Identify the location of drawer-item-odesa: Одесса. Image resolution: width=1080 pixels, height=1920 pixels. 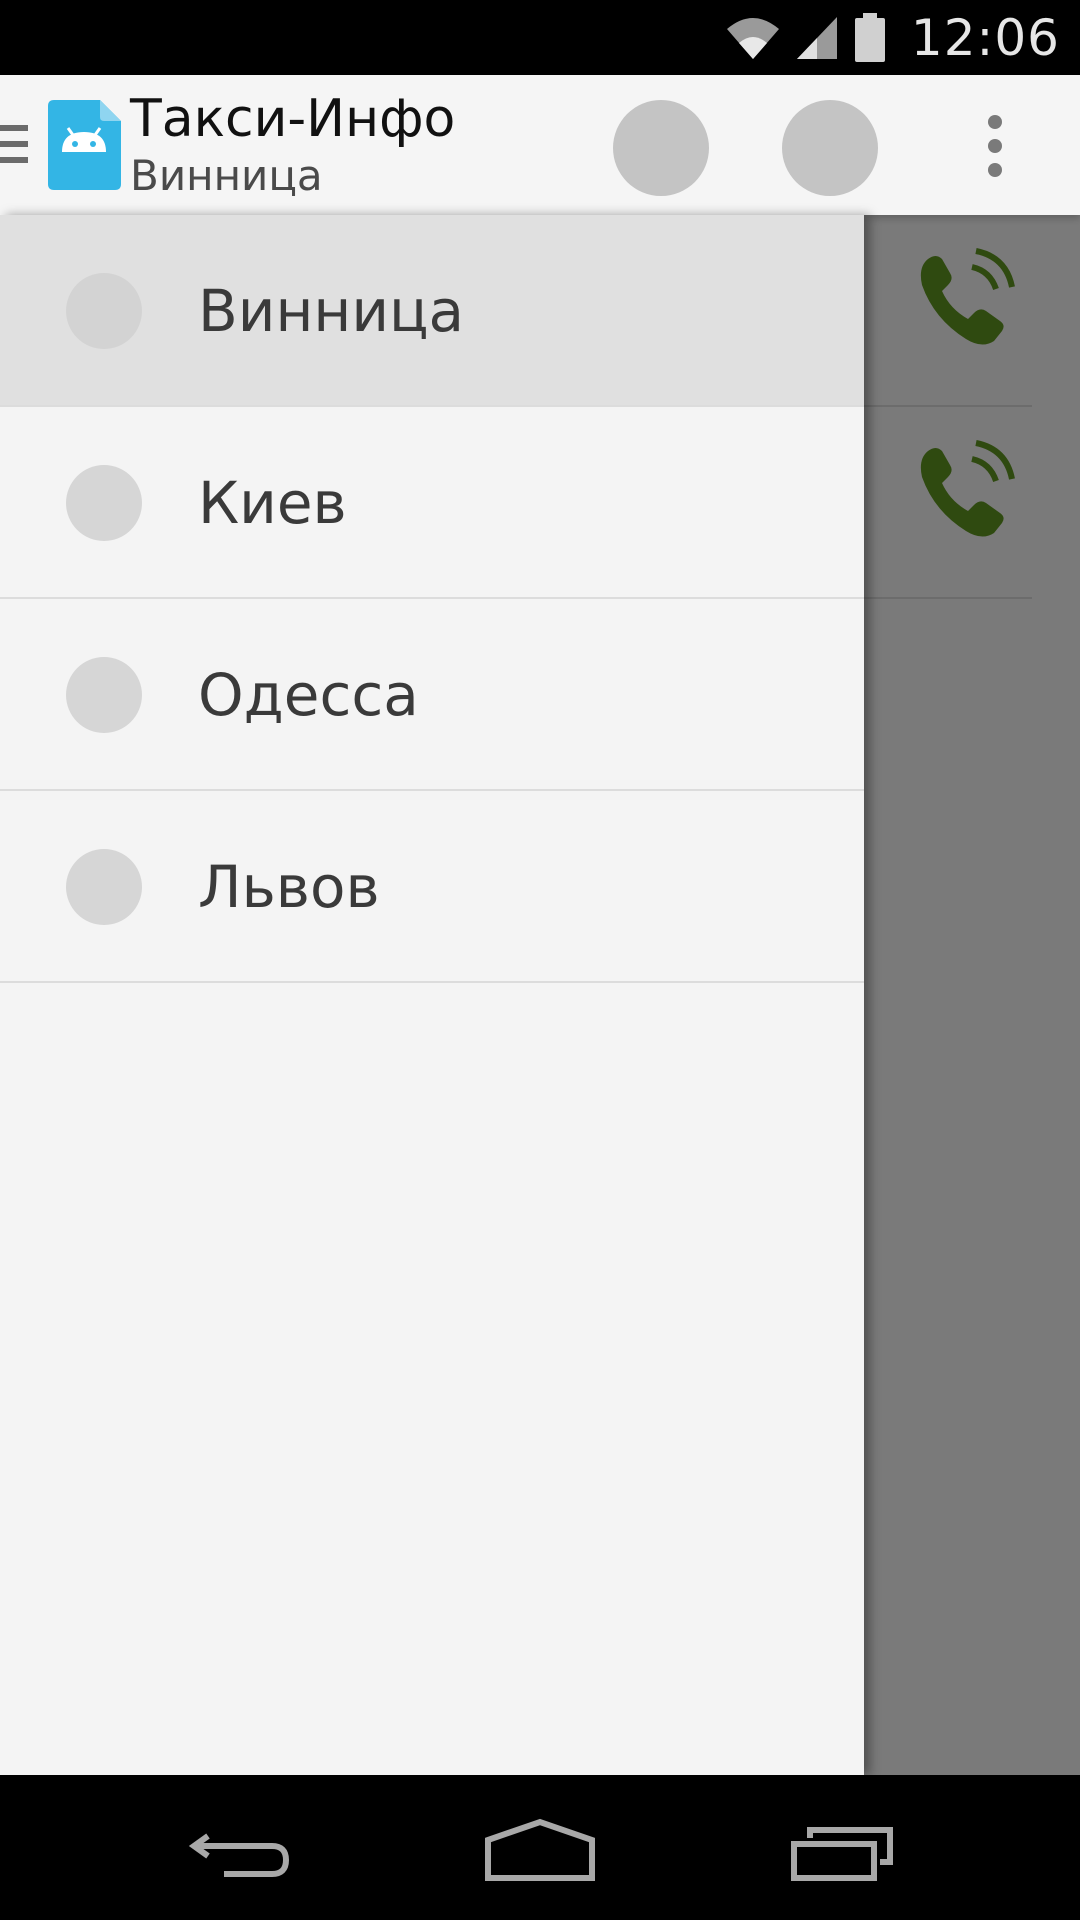
(432, 695).